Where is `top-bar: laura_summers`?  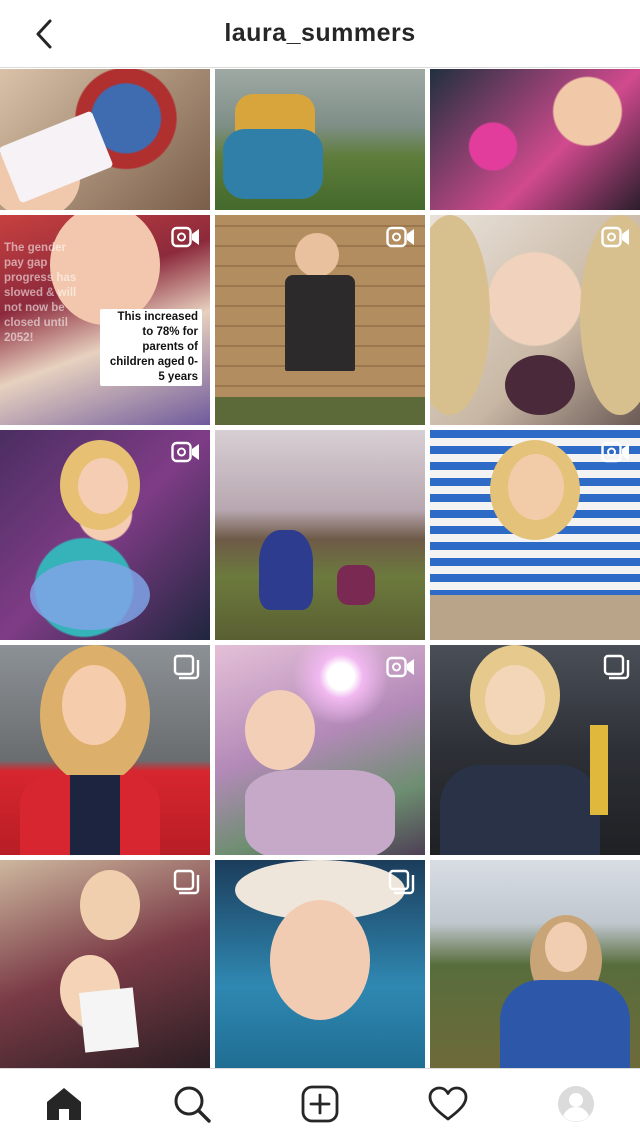
top-bar: laura_summers is located at coordinates (320, 34).